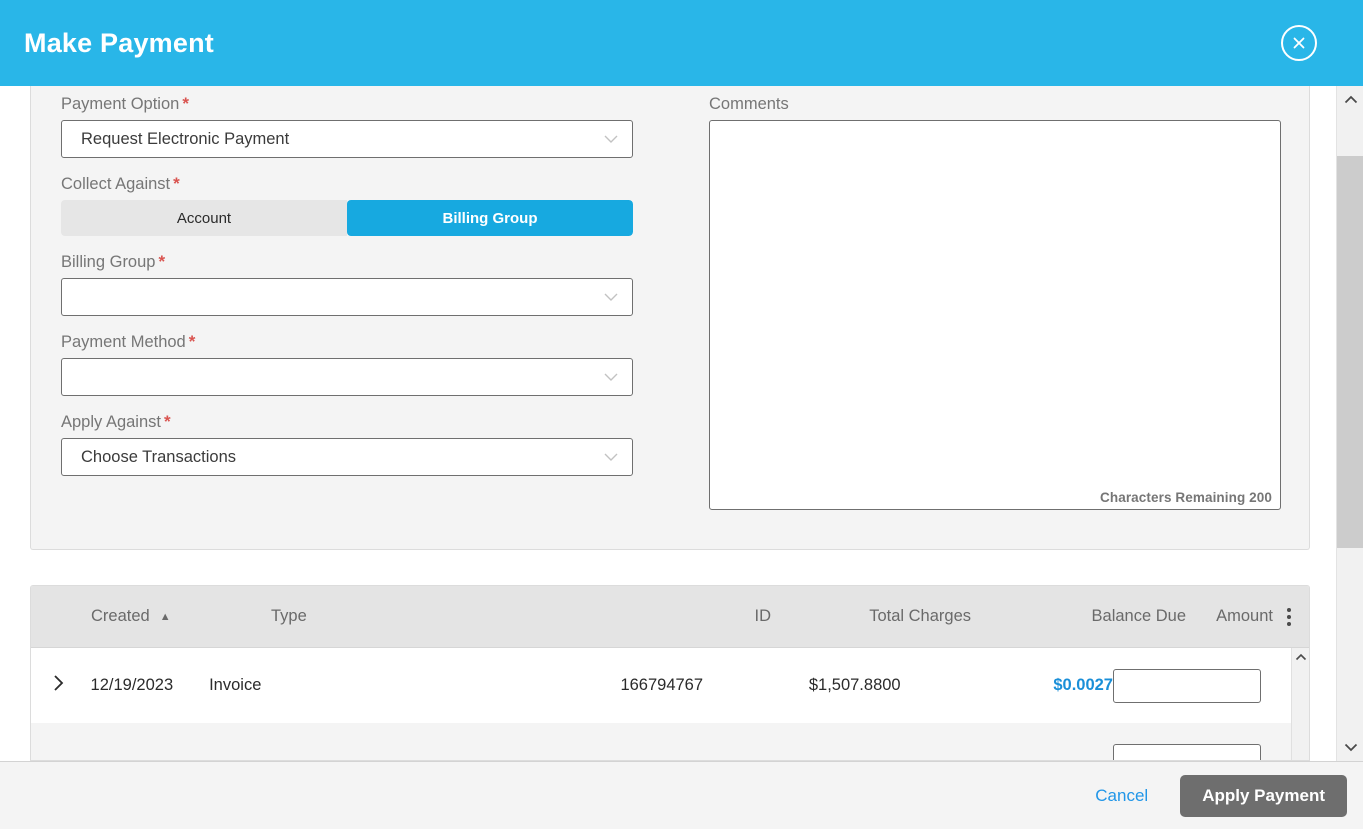  Describe the element at coordinates (1186, 497) in the screenshot. I see `characters-remaining-text: Characters Remaining 200` at that location.